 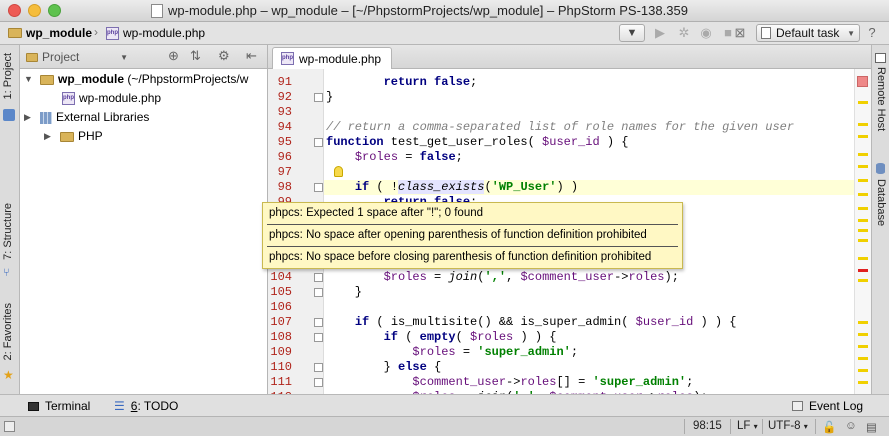 What do you see at coordinates (881, 202) in the screenshot?
I see `tab-database: Database` at bounding box center [881, 202].